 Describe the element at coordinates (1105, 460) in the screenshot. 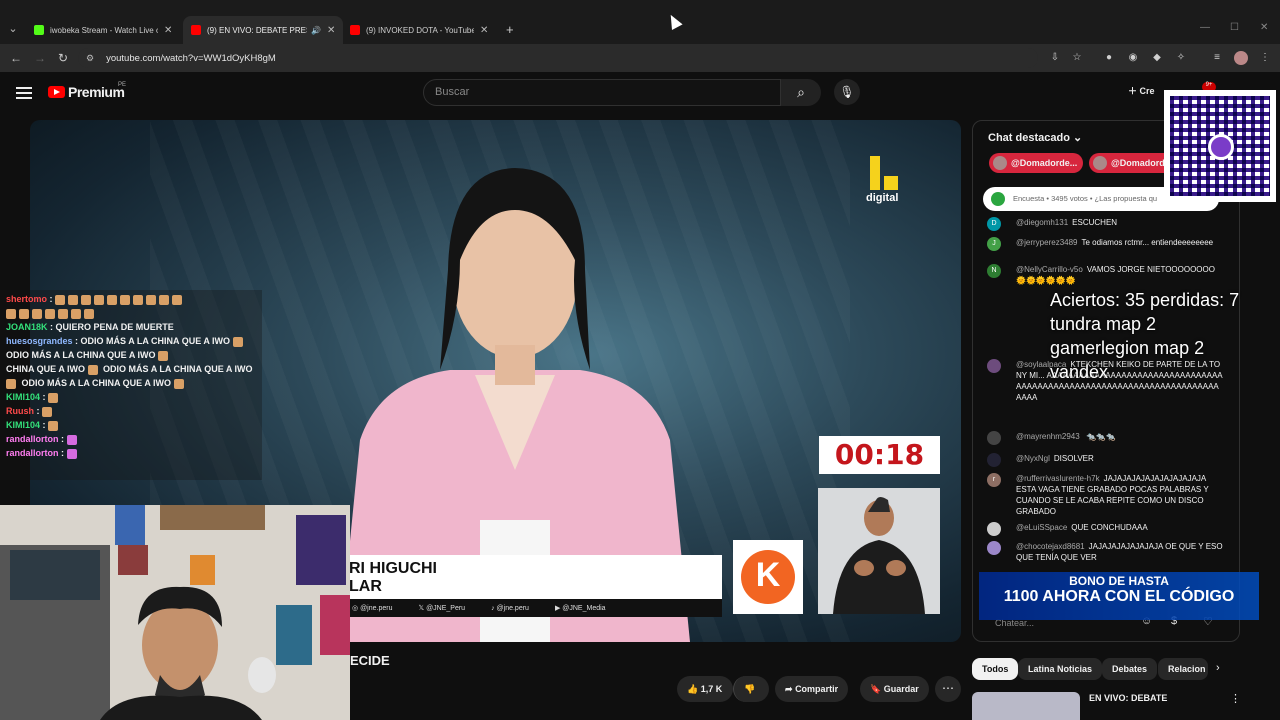

I see `chat-message: @NyxNgl DISOLVER` at that location.